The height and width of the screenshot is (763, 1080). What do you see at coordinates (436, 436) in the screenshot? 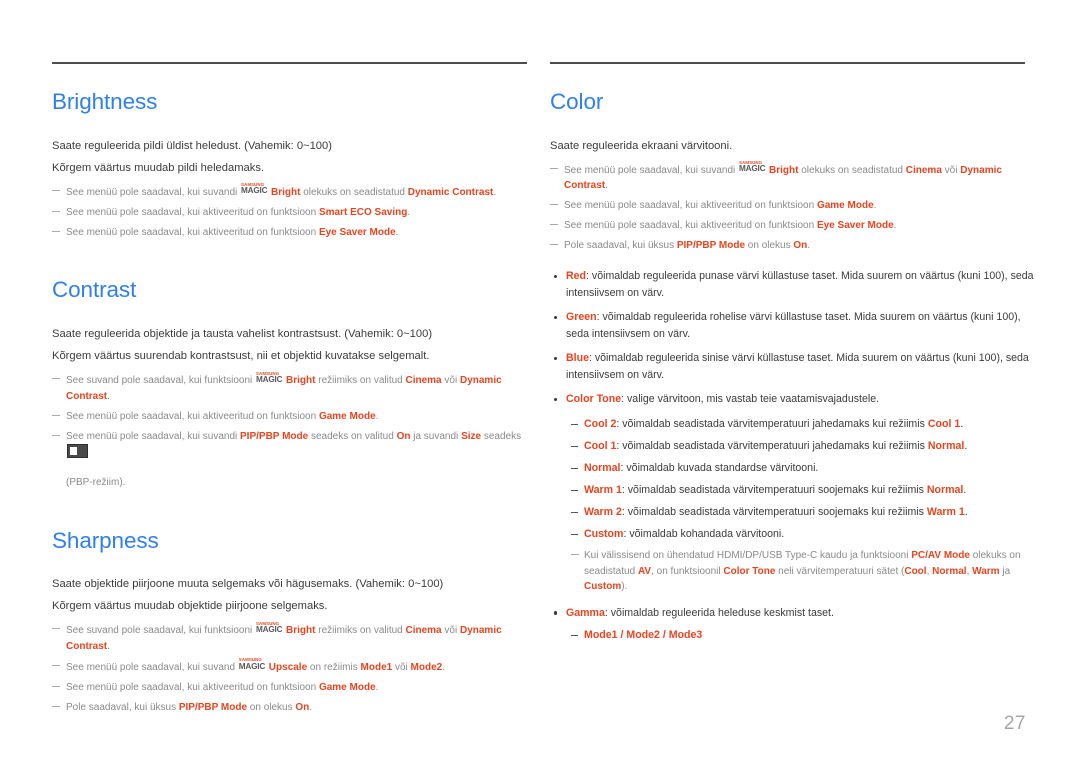
I see `note-text: ja suvandi` at bounding box center [436, 436].